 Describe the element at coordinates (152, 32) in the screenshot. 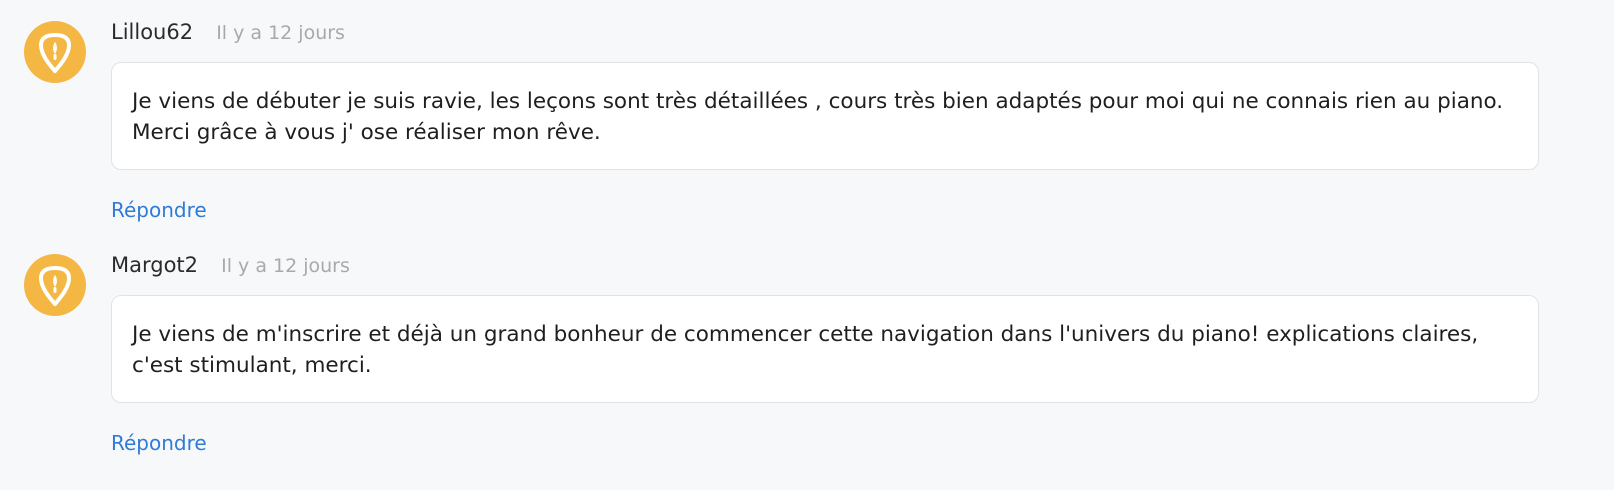

I see `author-name: Lillou62` at that location.